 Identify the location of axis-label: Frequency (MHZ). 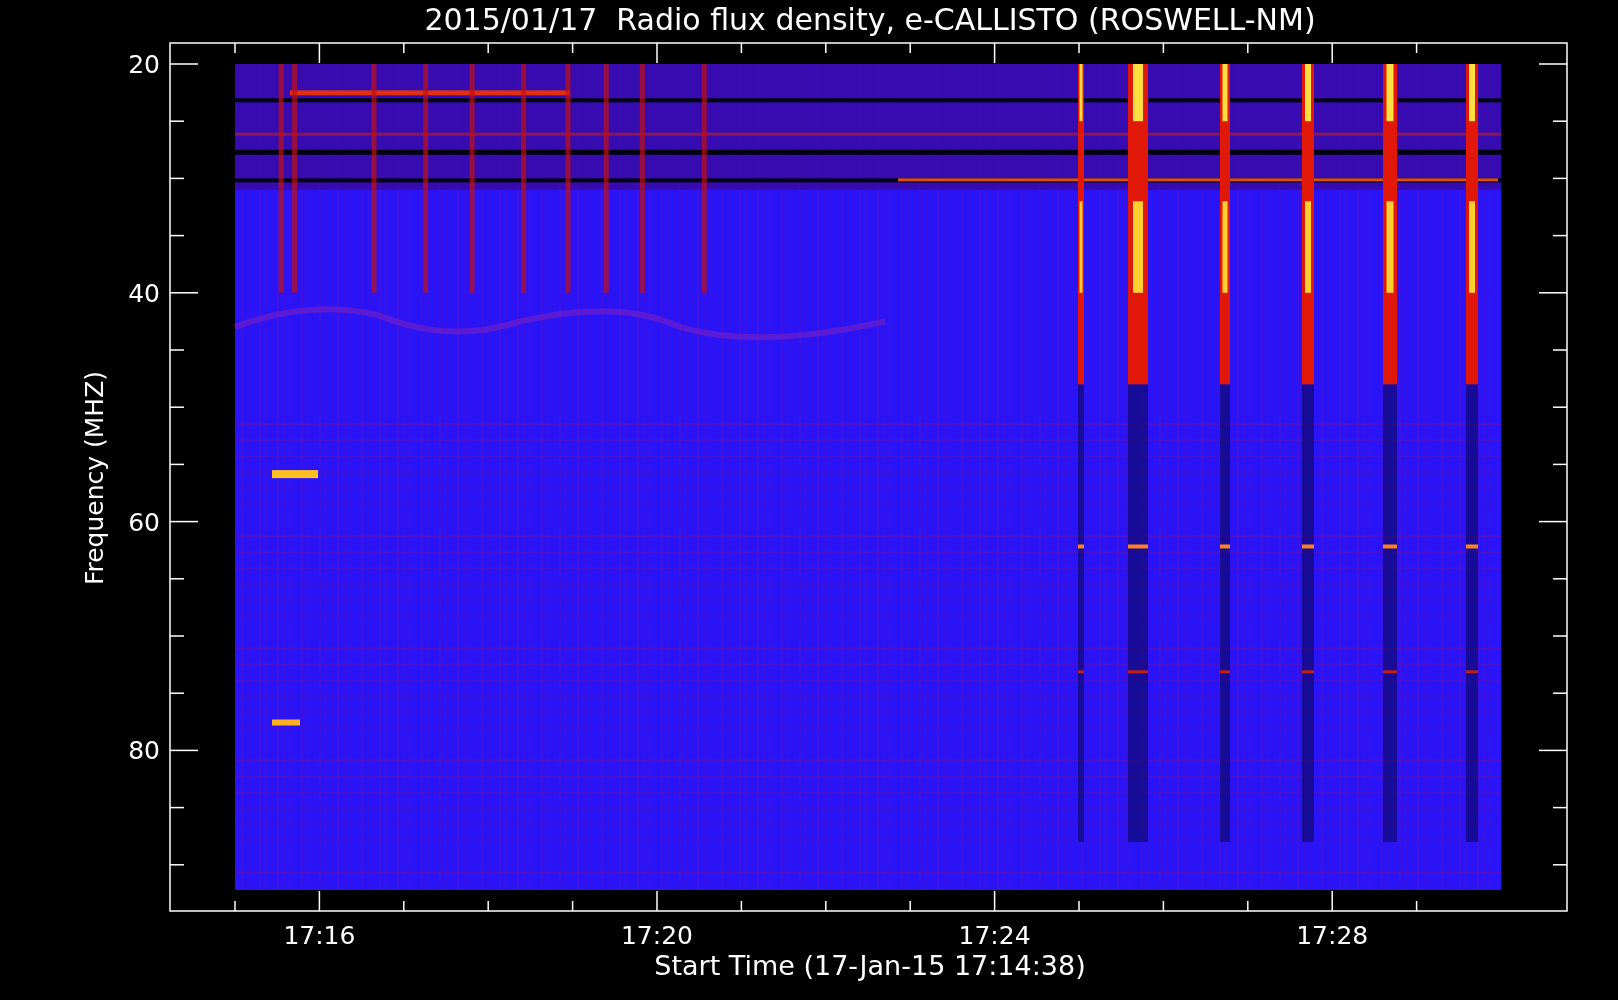
(94, 478).